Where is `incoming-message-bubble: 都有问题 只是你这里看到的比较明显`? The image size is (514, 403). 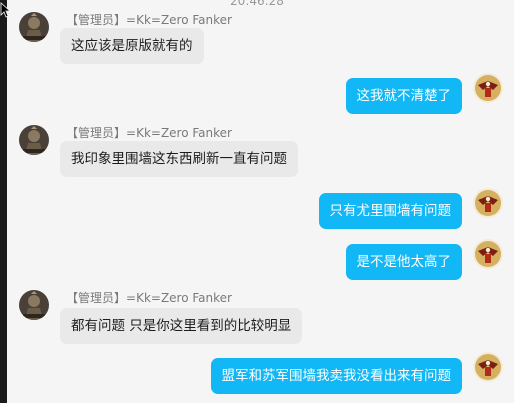 incoming-message-bubble: 都有问题 只是你这里看到的比较明显 is located at coordinates (181, 326).